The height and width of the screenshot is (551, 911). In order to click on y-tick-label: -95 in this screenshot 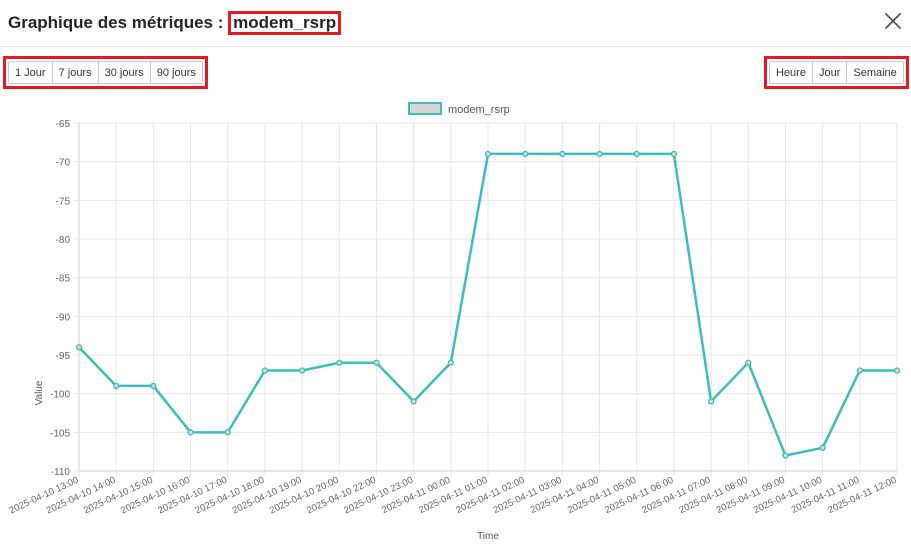, I will do `click(63, 356)`.